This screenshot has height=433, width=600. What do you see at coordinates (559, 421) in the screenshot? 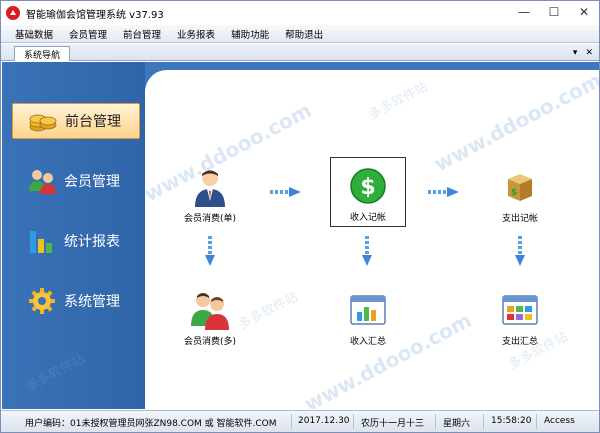
I see `status-database: Access` at bounding box center [559, 421].